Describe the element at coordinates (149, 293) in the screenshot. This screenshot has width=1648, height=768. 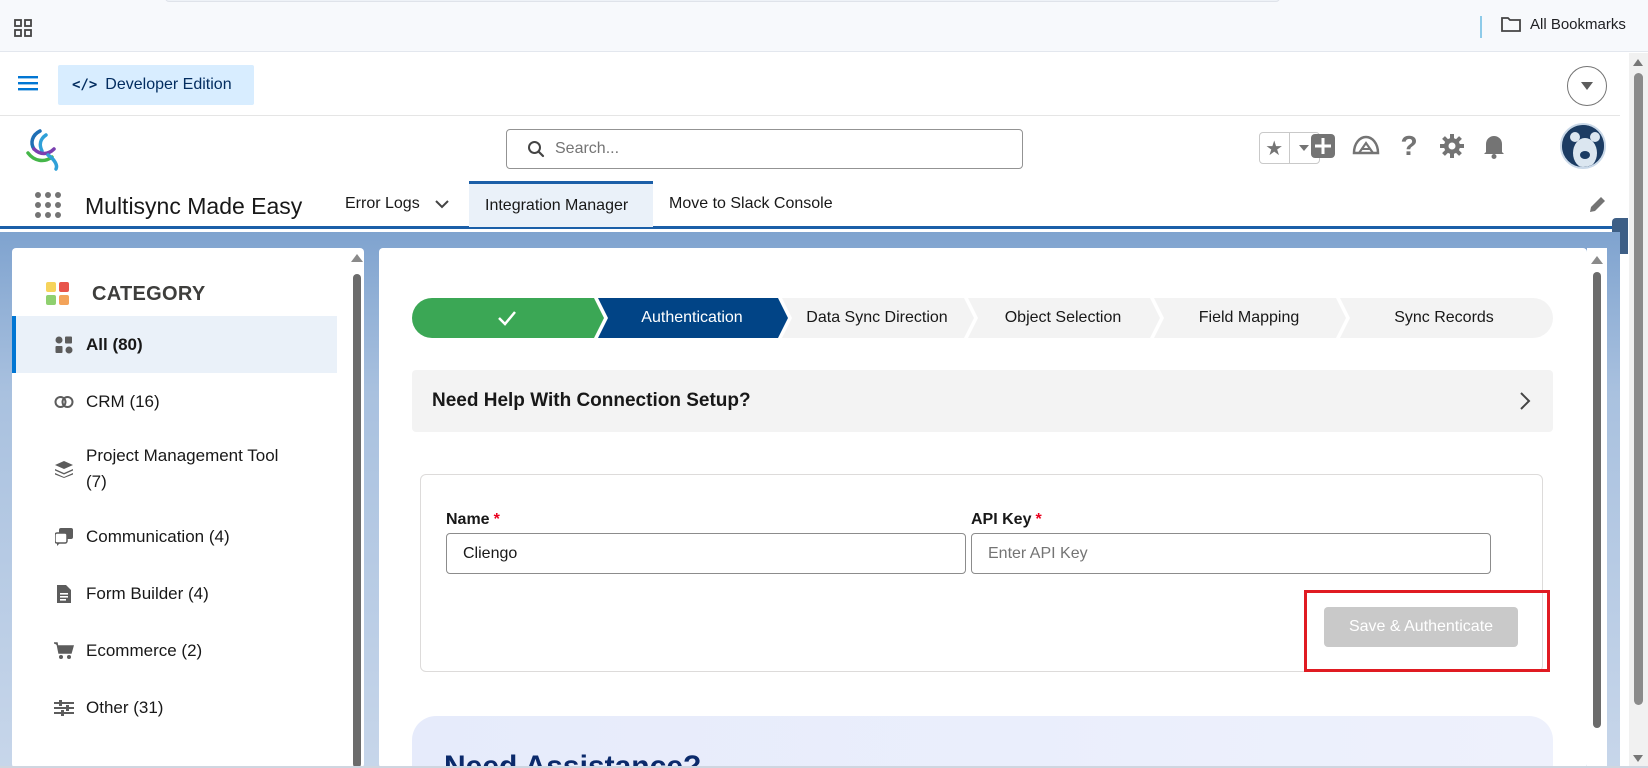
I see `category-title: CATEGORY` at that location.